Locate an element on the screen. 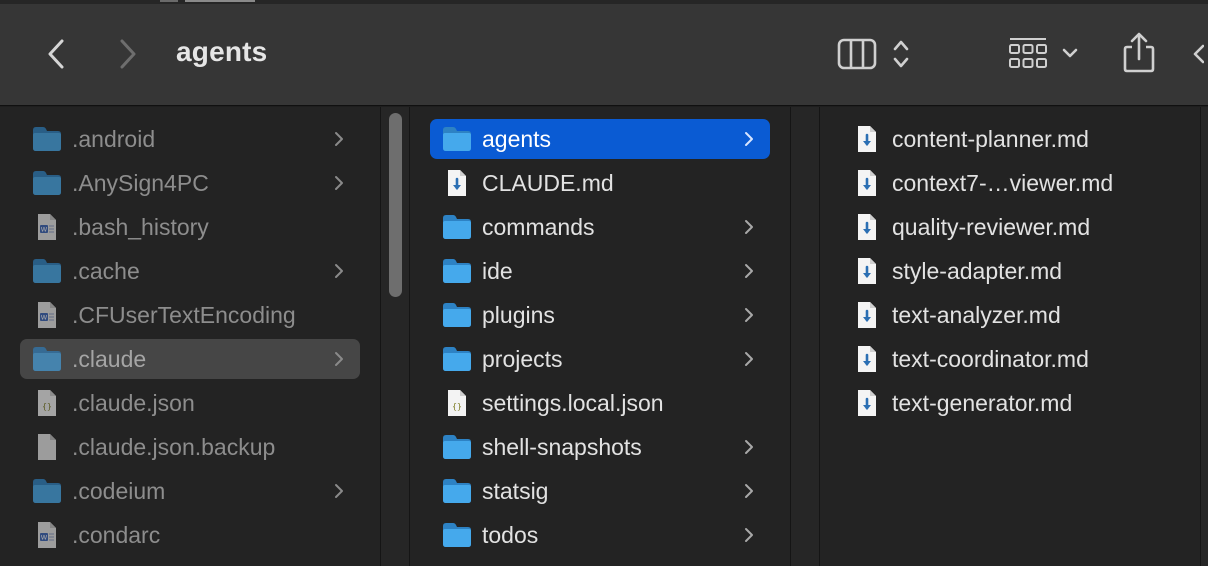  agents-item: style-adapter.md is located at coordinates (1020, 271).